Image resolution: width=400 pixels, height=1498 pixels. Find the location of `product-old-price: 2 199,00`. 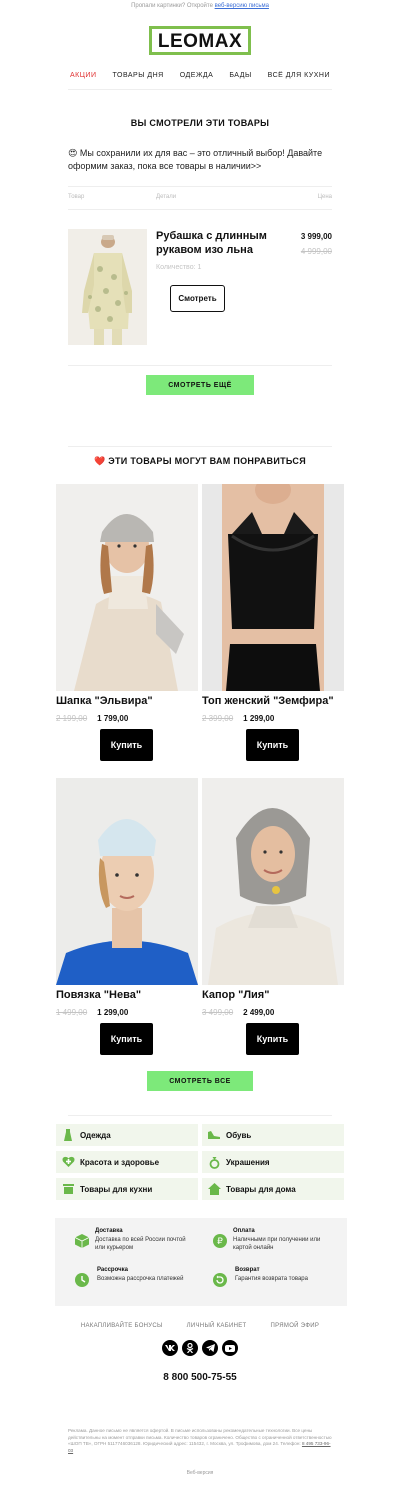

product-old-price: 2 199,00 is located at coordinates (72, 718).